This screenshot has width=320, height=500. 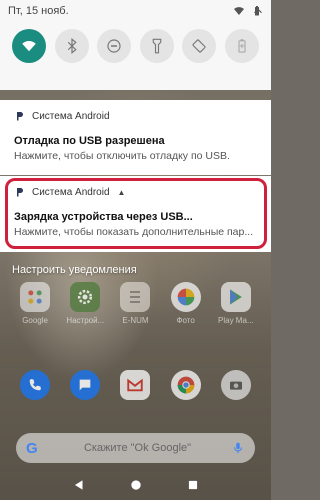 I want to click on wifi-signal-icon, so click(x=239, y=11).